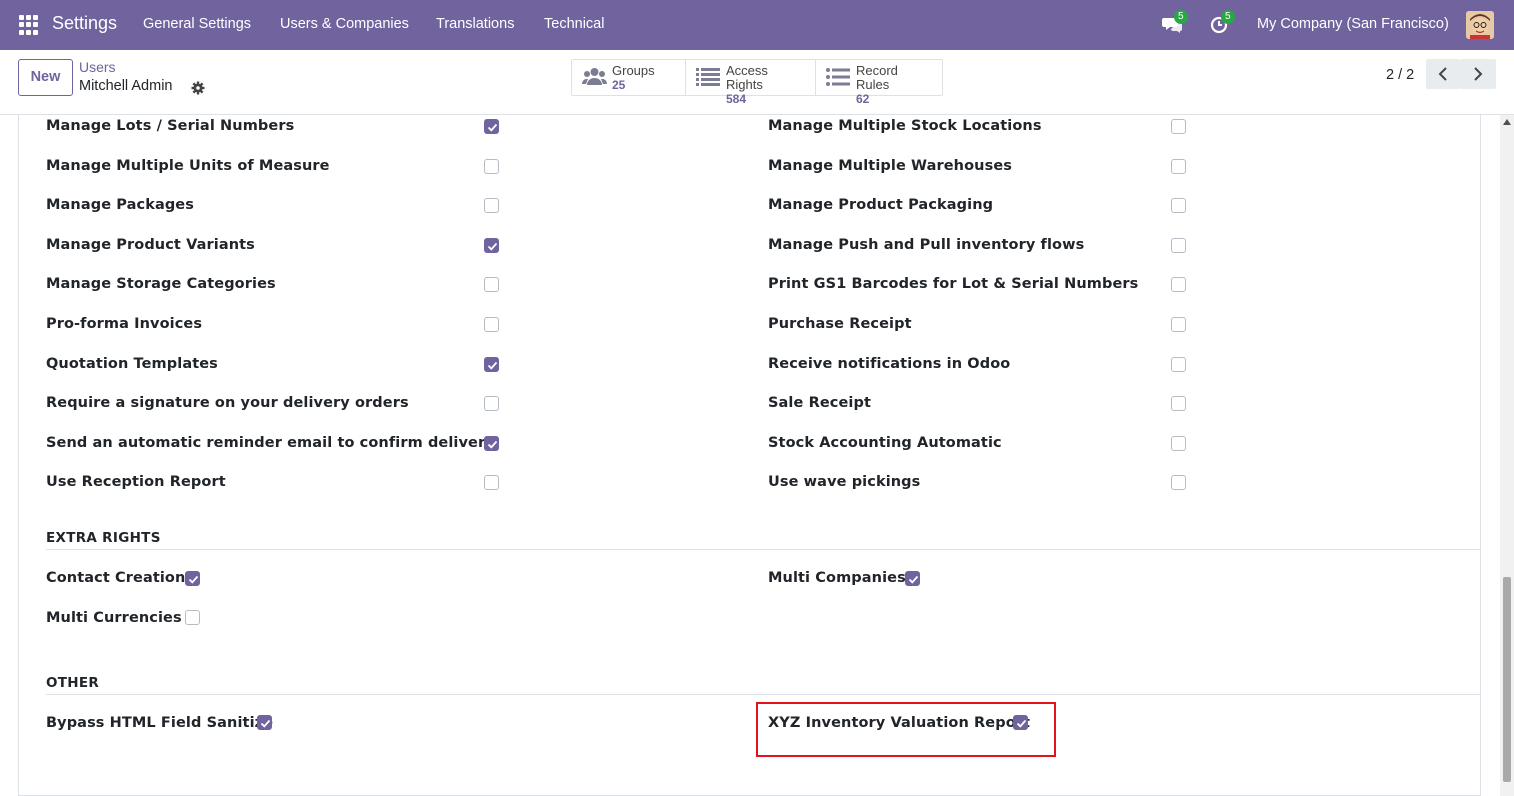  What do you see at coordinates (126, 86) in the screenshot?
I see `record-name: Mitchell Admin` at bounding box center [126, 86].